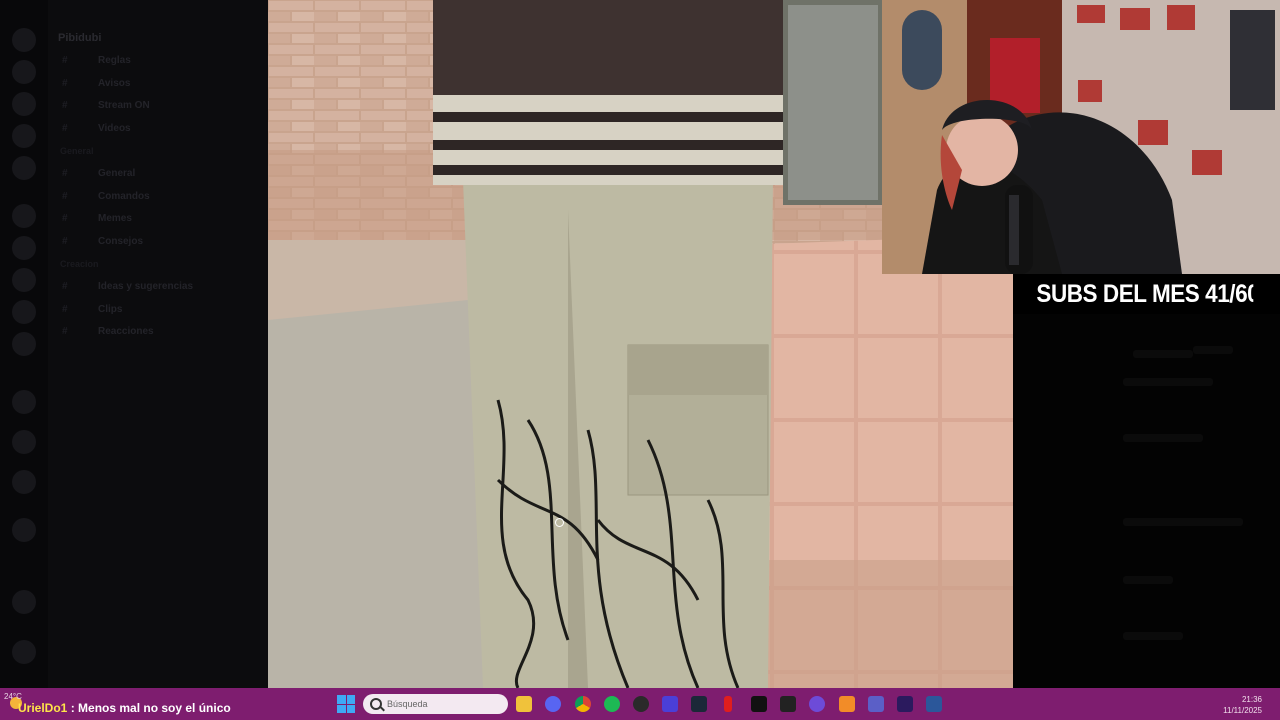 The width and height of the screenshot is (1280, 720). What do you see at coordinates (699, 704) in the screenshot?
I see `steam-icon` at bounding box center [699, 704].